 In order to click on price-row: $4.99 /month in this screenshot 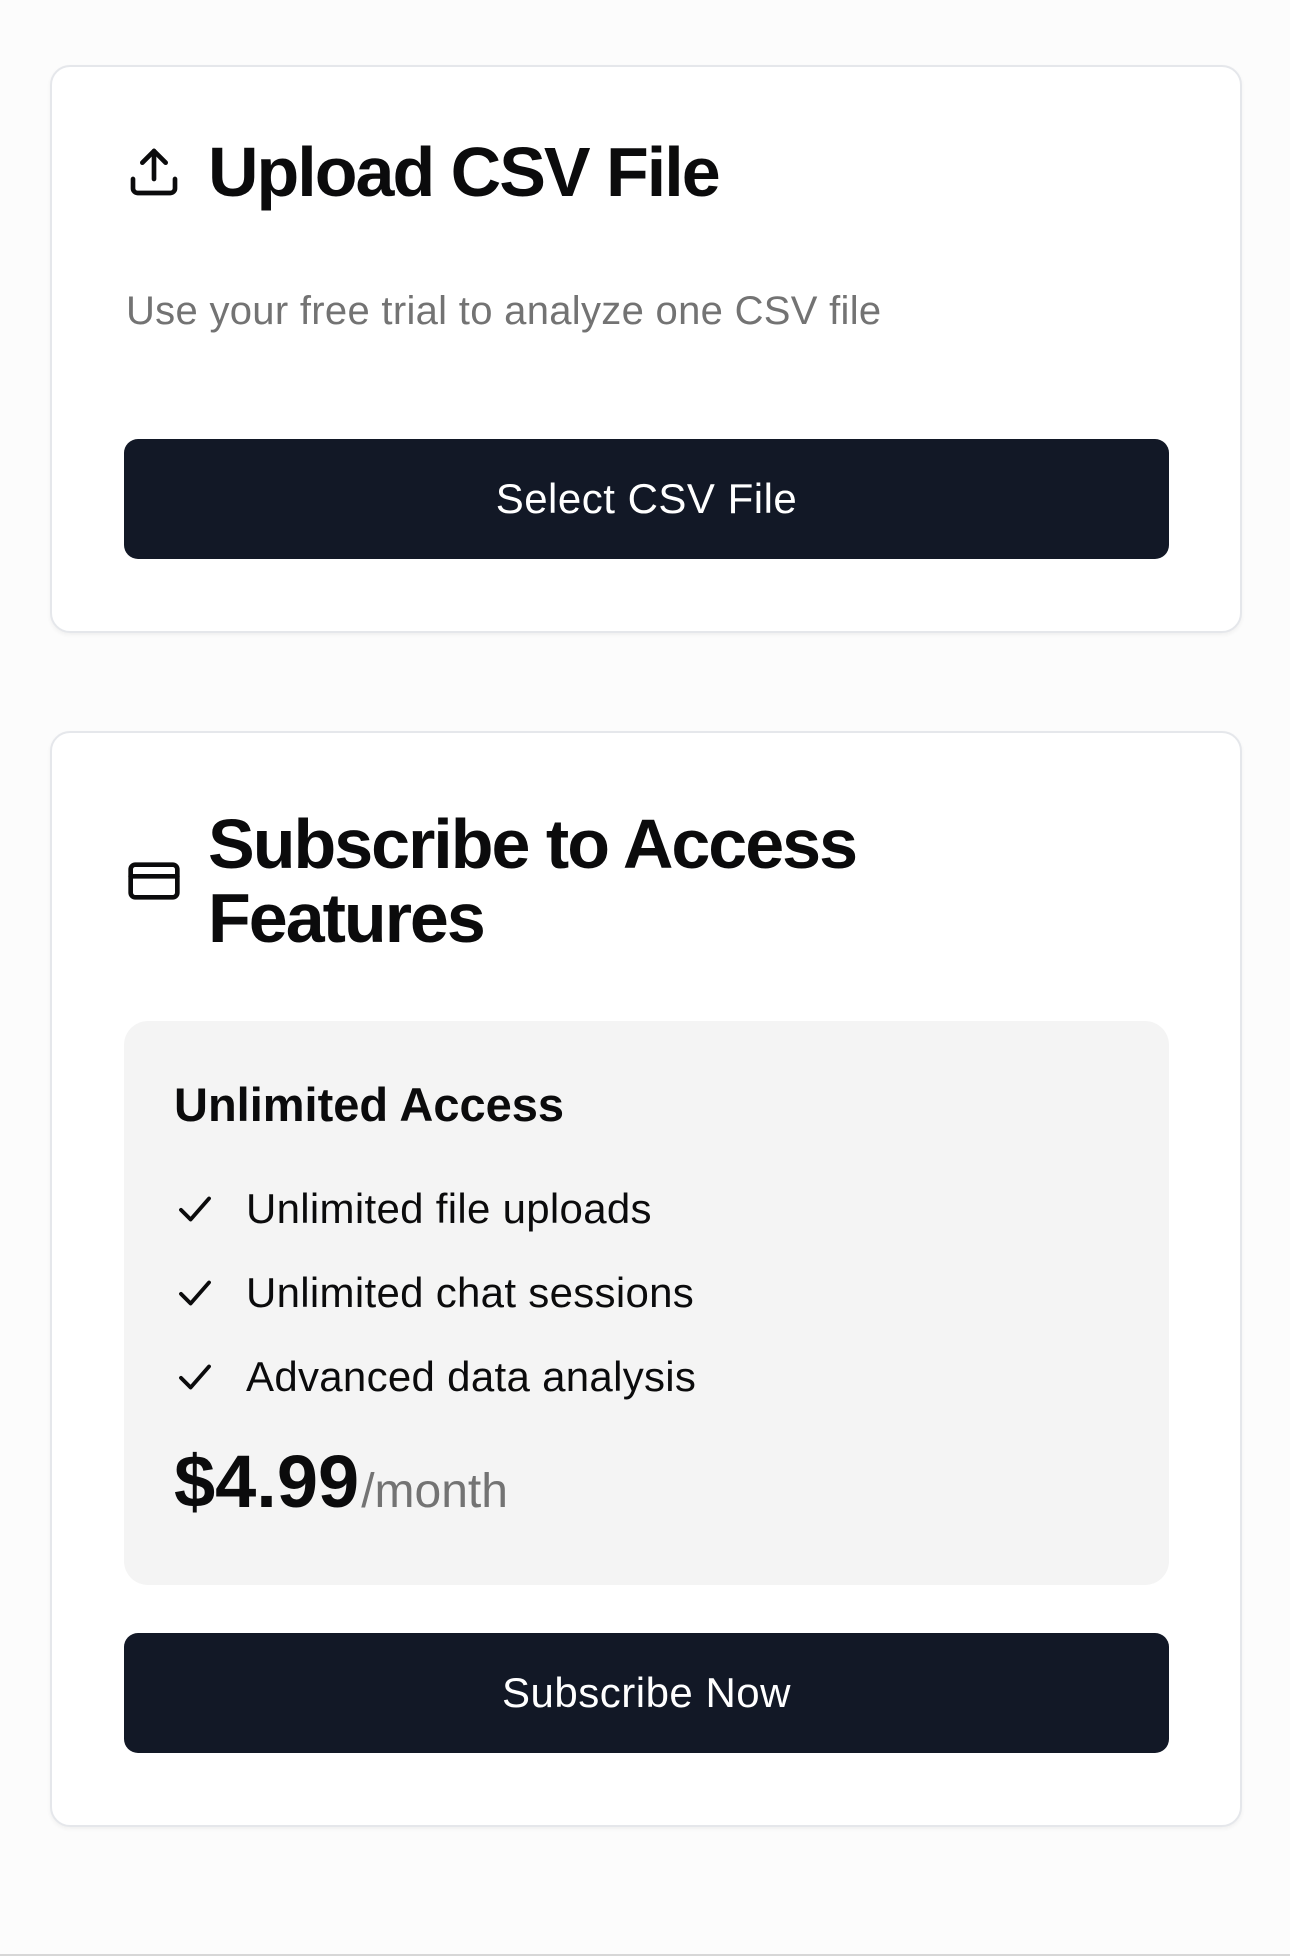, I will do `click(341, 1481)`.